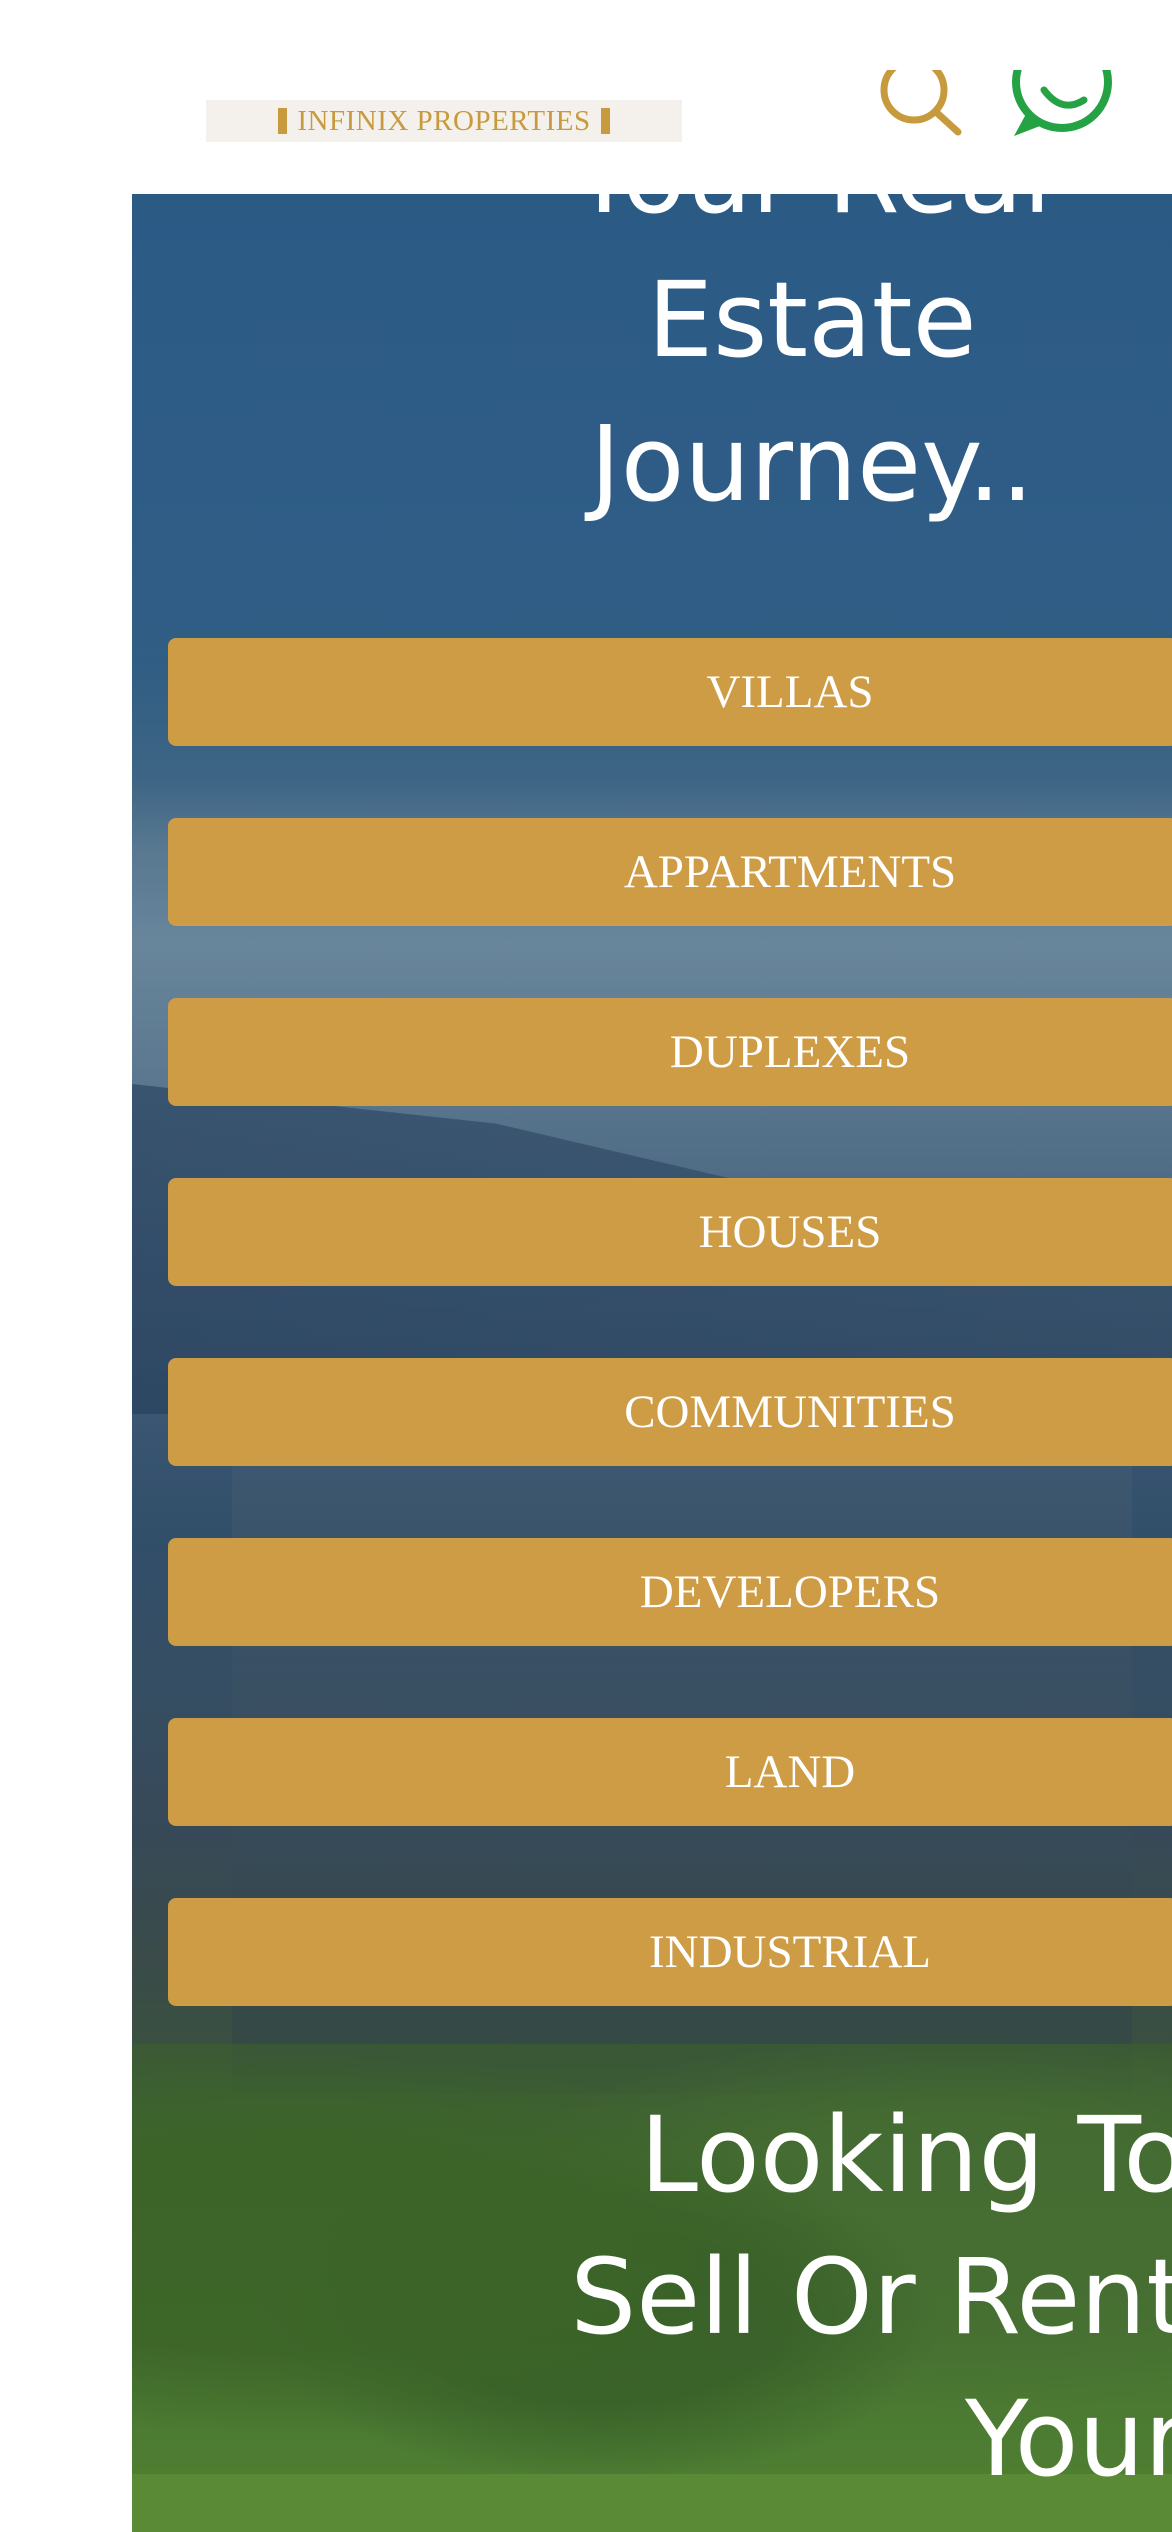  Describe the element at coordinates (1064, 105) in the screenshot. I see `whatsapp-icon` at that location.